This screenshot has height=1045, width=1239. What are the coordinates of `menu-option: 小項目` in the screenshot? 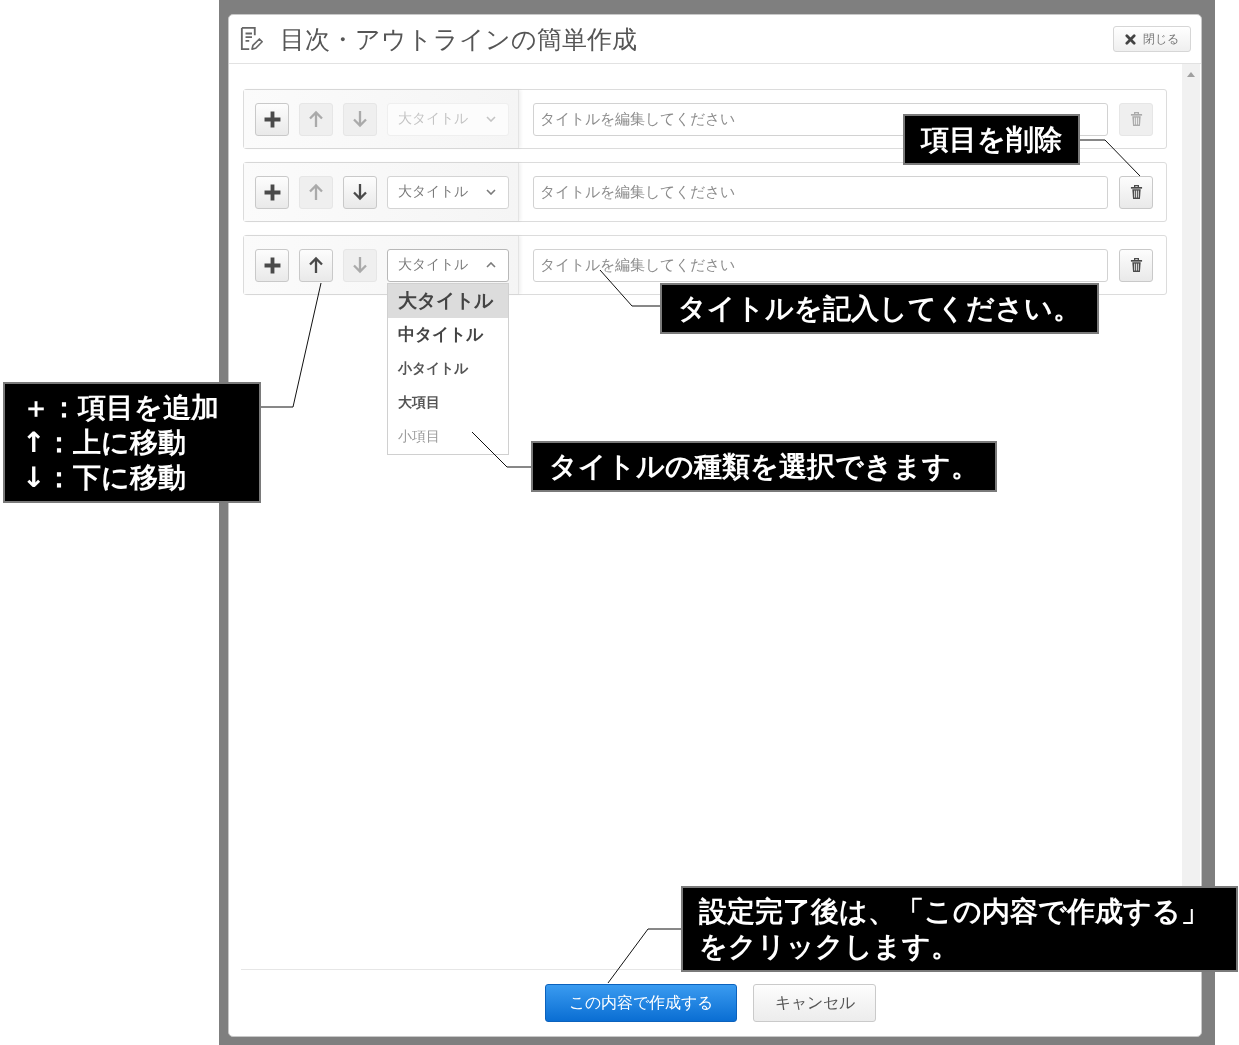 It's located at (448, 436).